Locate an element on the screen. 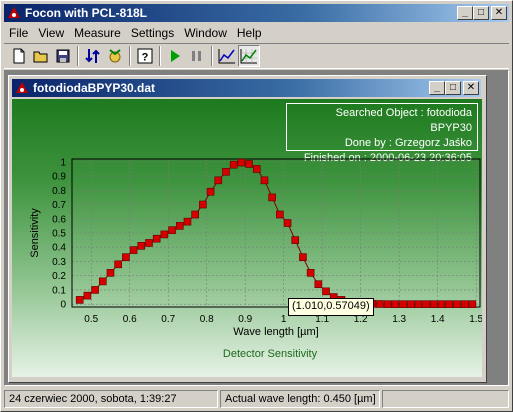 The height and width of the screenshot is (412, 513). calibrate-icon is located at coordinates (93, 56).